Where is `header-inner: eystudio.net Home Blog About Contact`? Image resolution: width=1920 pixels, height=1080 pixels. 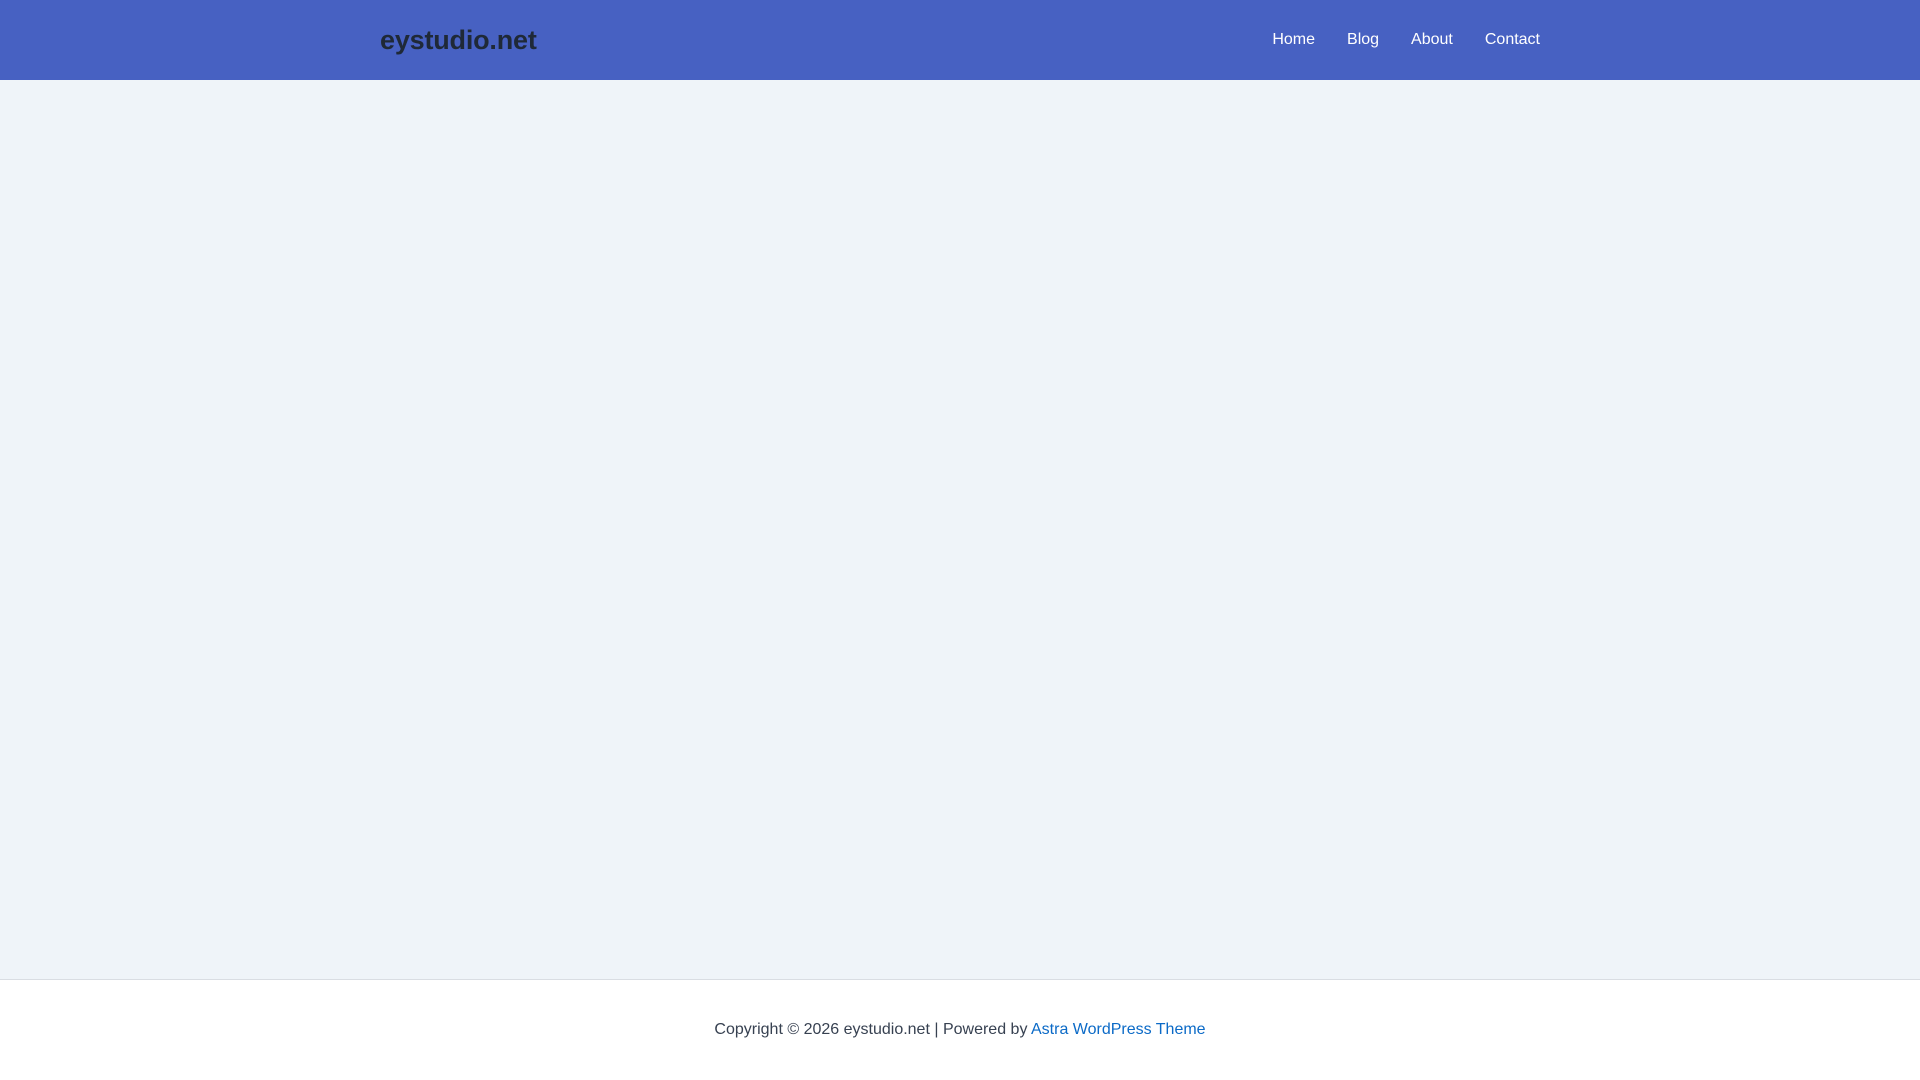 header-inner: eystudio.net Home Blog About Contact is located at coordinates (960, 40).